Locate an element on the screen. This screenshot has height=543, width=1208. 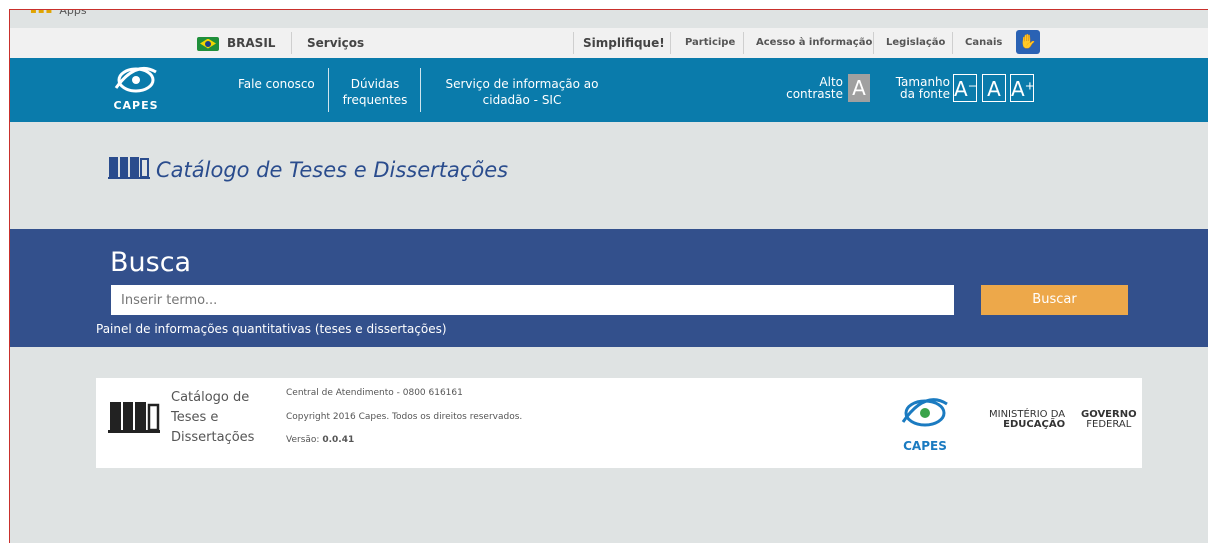
tamanho-fonte-label: Tamanho da fonte is located at coordinates (917, 88).